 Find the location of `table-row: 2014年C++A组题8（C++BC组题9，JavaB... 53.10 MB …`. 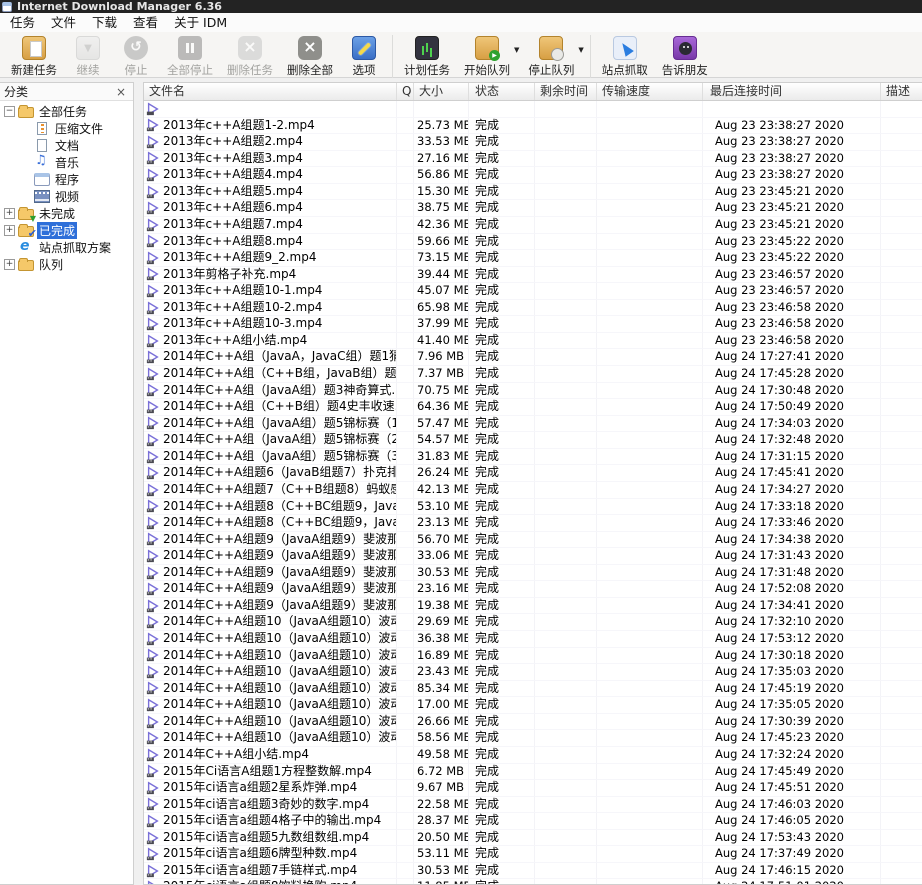

table-row: 2014年C++A组题8（C++BC组题9，JavaB... 53.10 MB … is located at coordinates (533, 507).